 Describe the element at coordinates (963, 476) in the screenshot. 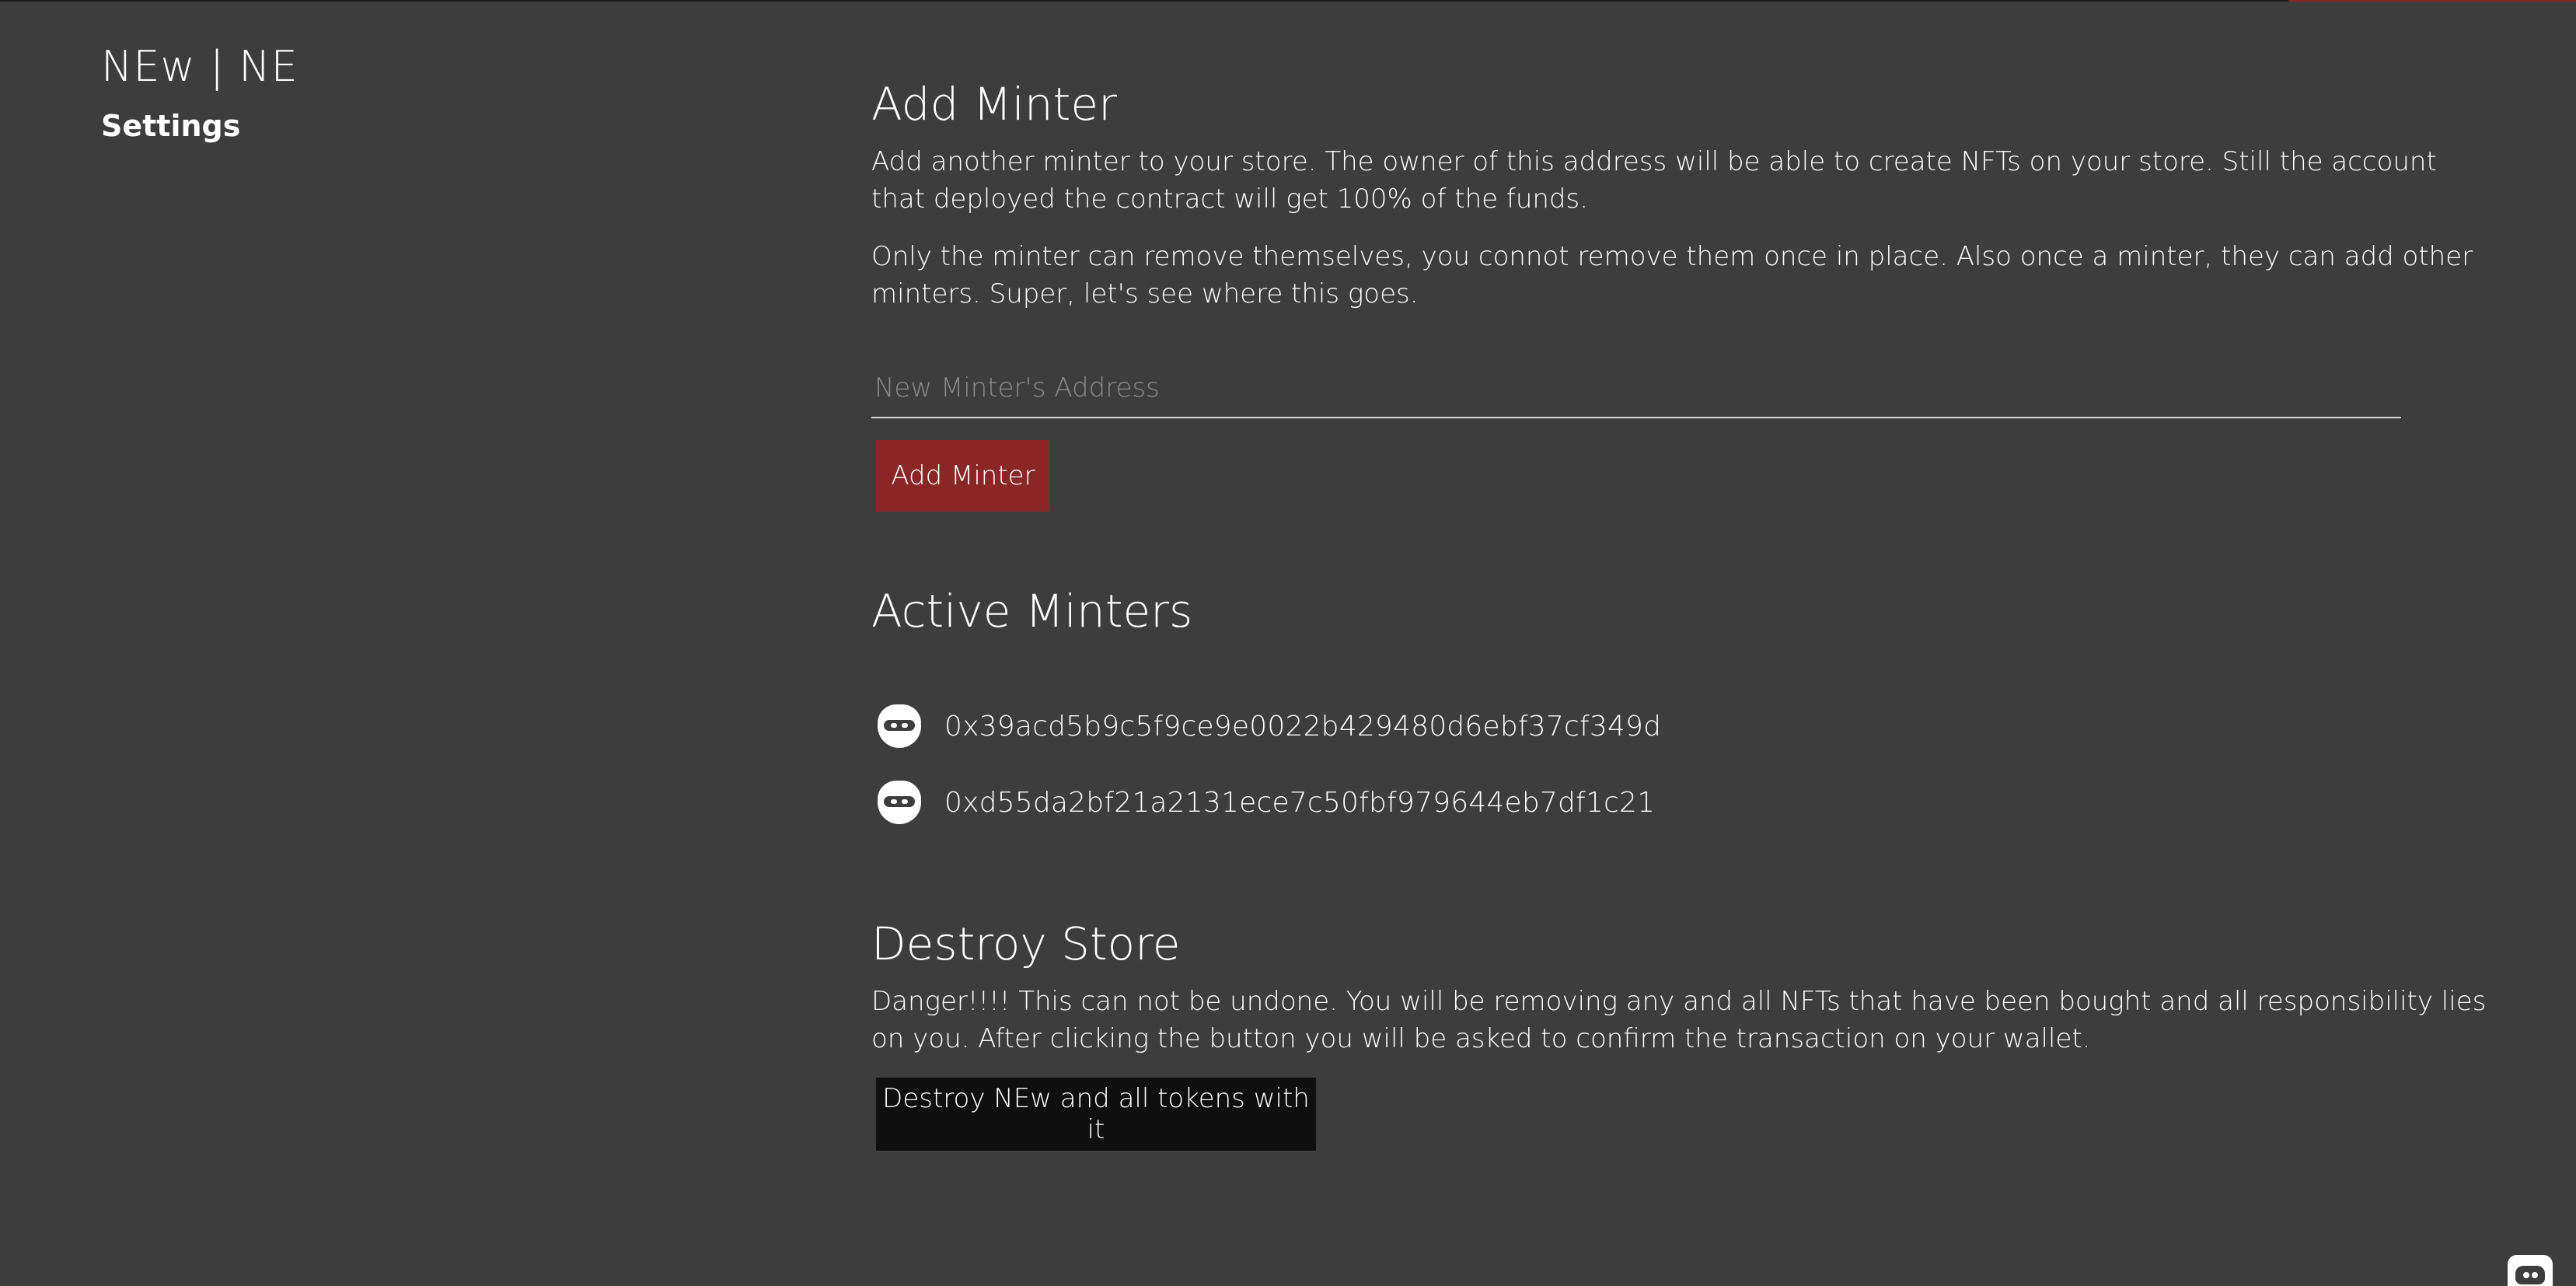

I see `add-minter-button: Add Minter` at that location.